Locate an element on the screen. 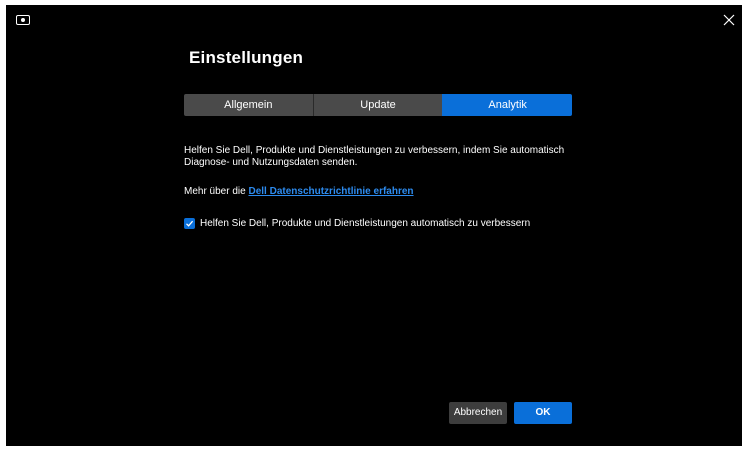  privacy-prefix: Mehr über die is located at coordinates (216, 191).